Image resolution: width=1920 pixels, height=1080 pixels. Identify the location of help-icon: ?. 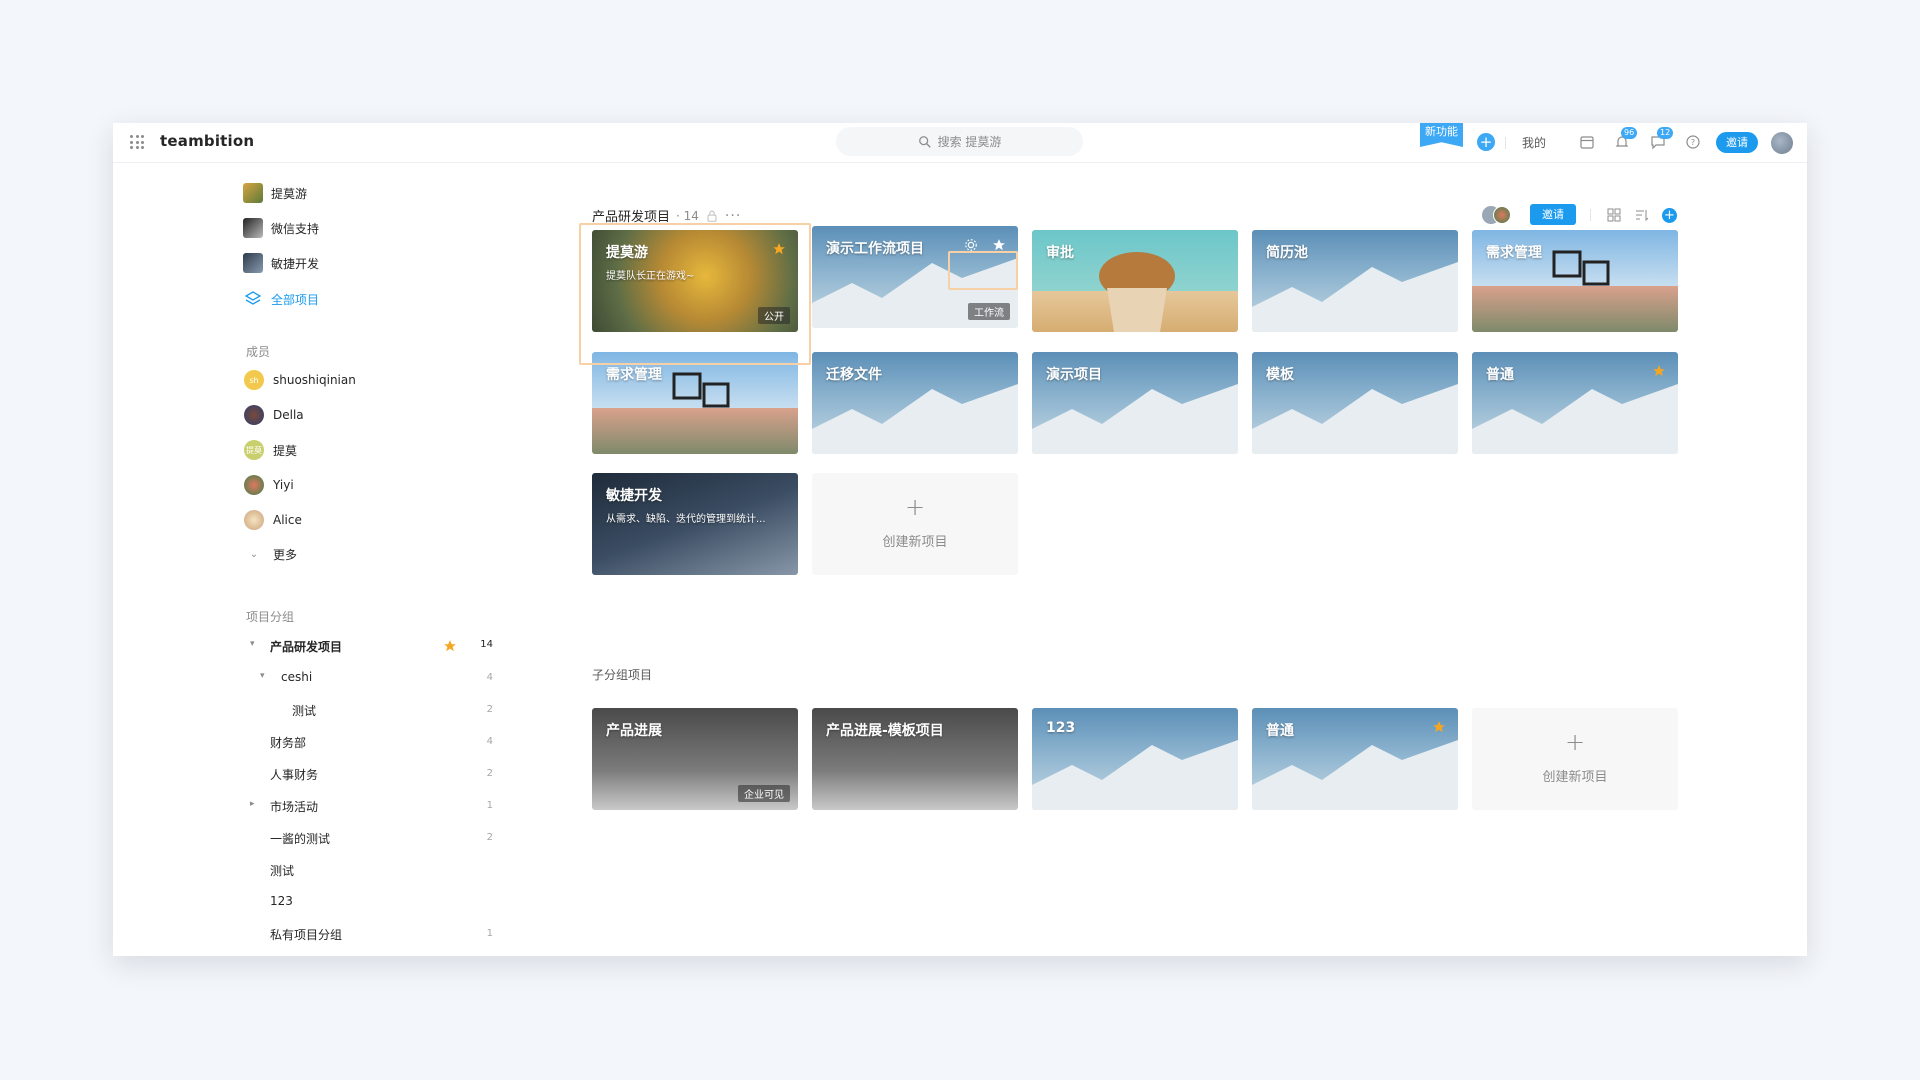
(1693, 142).